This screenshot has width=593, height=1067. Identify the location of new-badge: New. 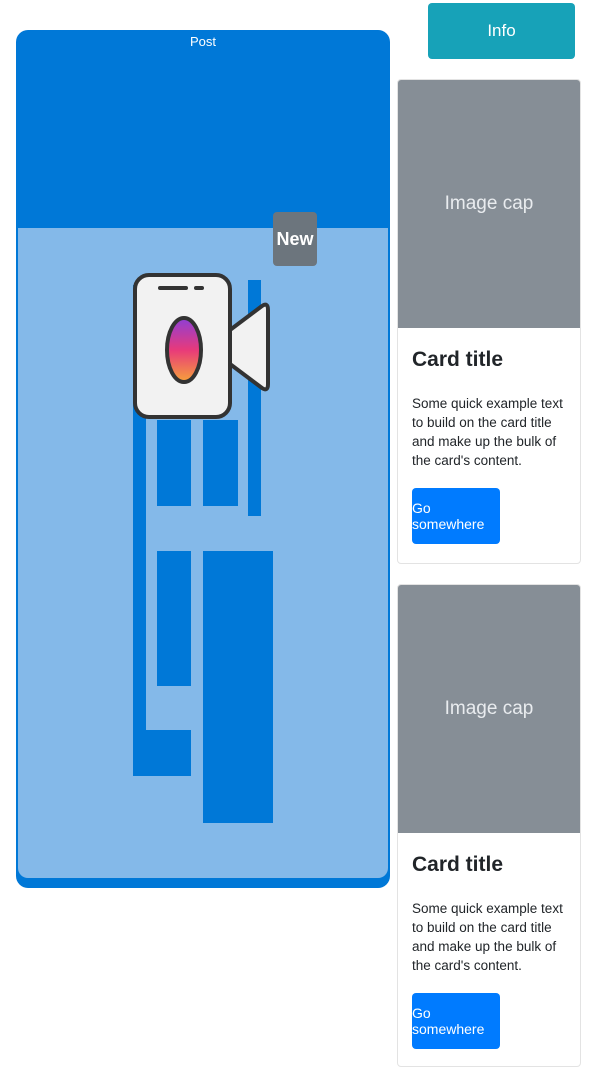
(295, 239).